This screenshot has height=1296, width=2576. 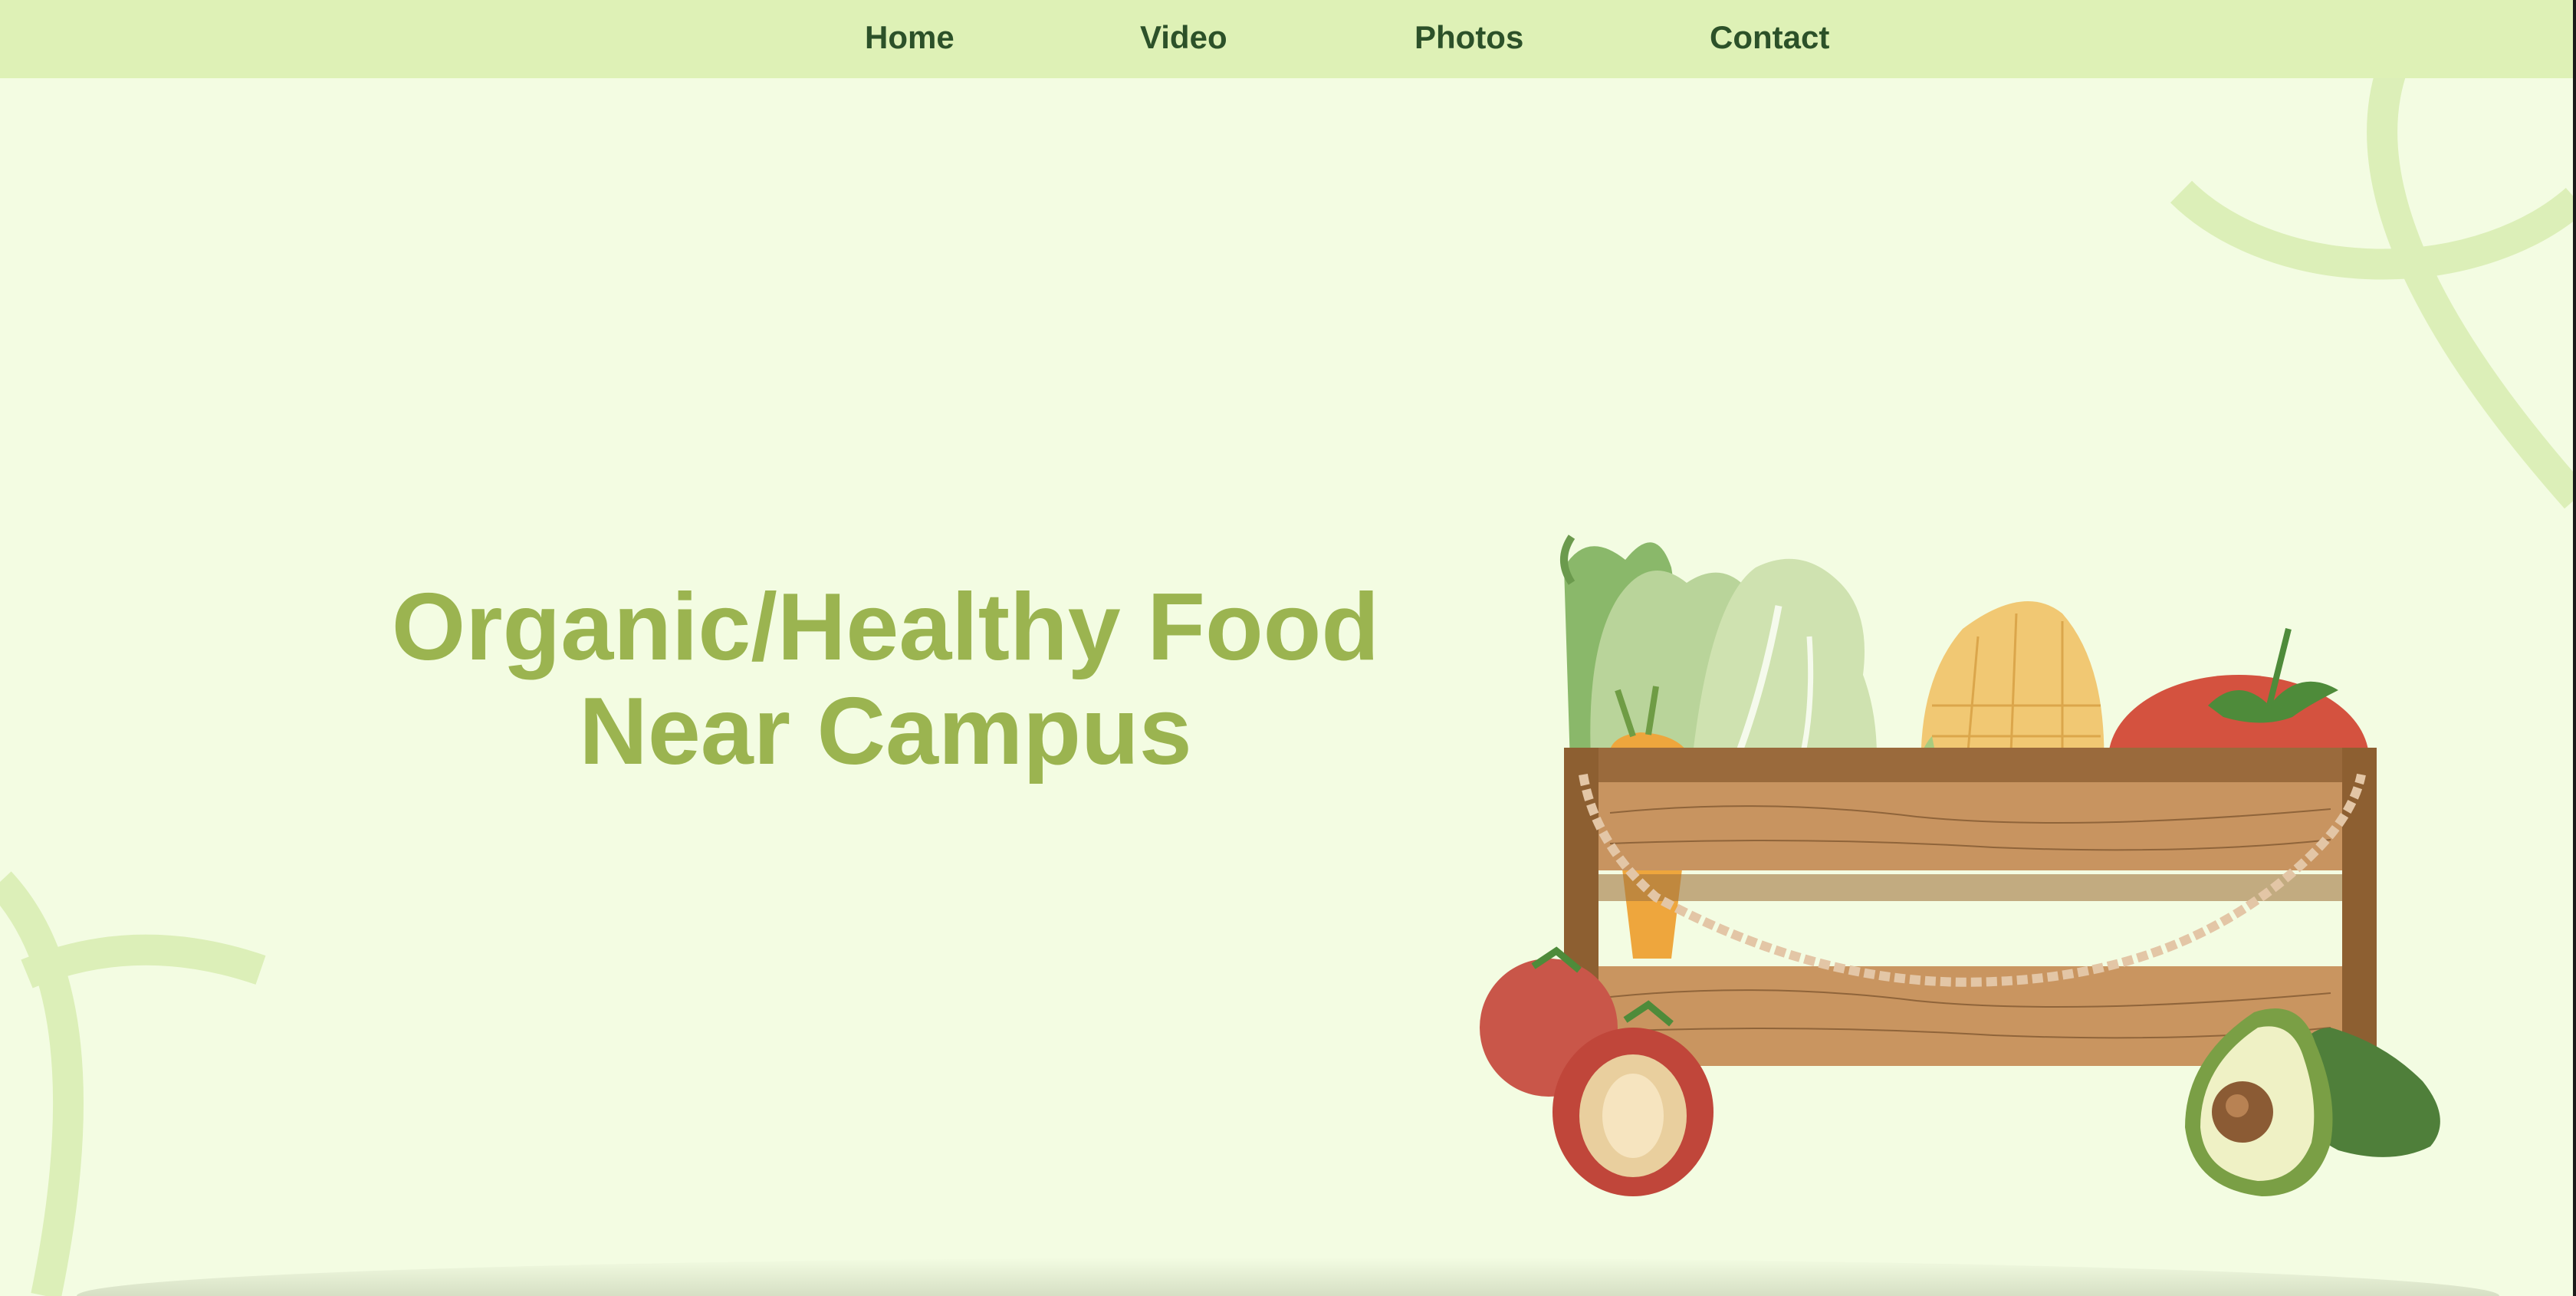 What do you see at coordinates (910, 37) in the screenshot?
I see `nav-link-home: Home` at bounding box center [910, 37].